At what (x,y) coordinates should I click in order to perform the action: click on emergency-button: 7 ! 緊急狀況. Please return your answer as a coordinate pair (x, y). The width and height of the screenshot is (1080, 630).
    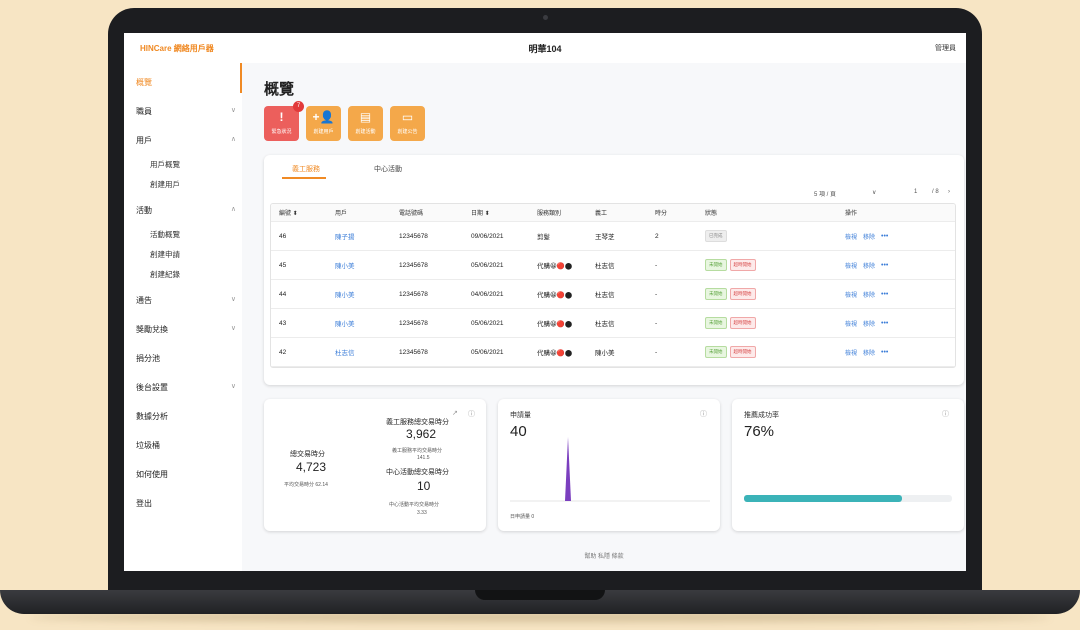
    Looking at the image, I should click on (284, 121).